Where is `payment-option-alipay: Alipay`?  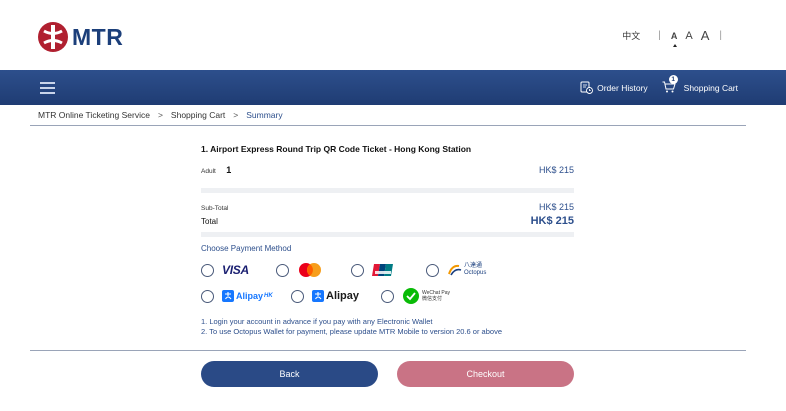 payment-option-alipay: Alipay is located at coordinates (336, 296).